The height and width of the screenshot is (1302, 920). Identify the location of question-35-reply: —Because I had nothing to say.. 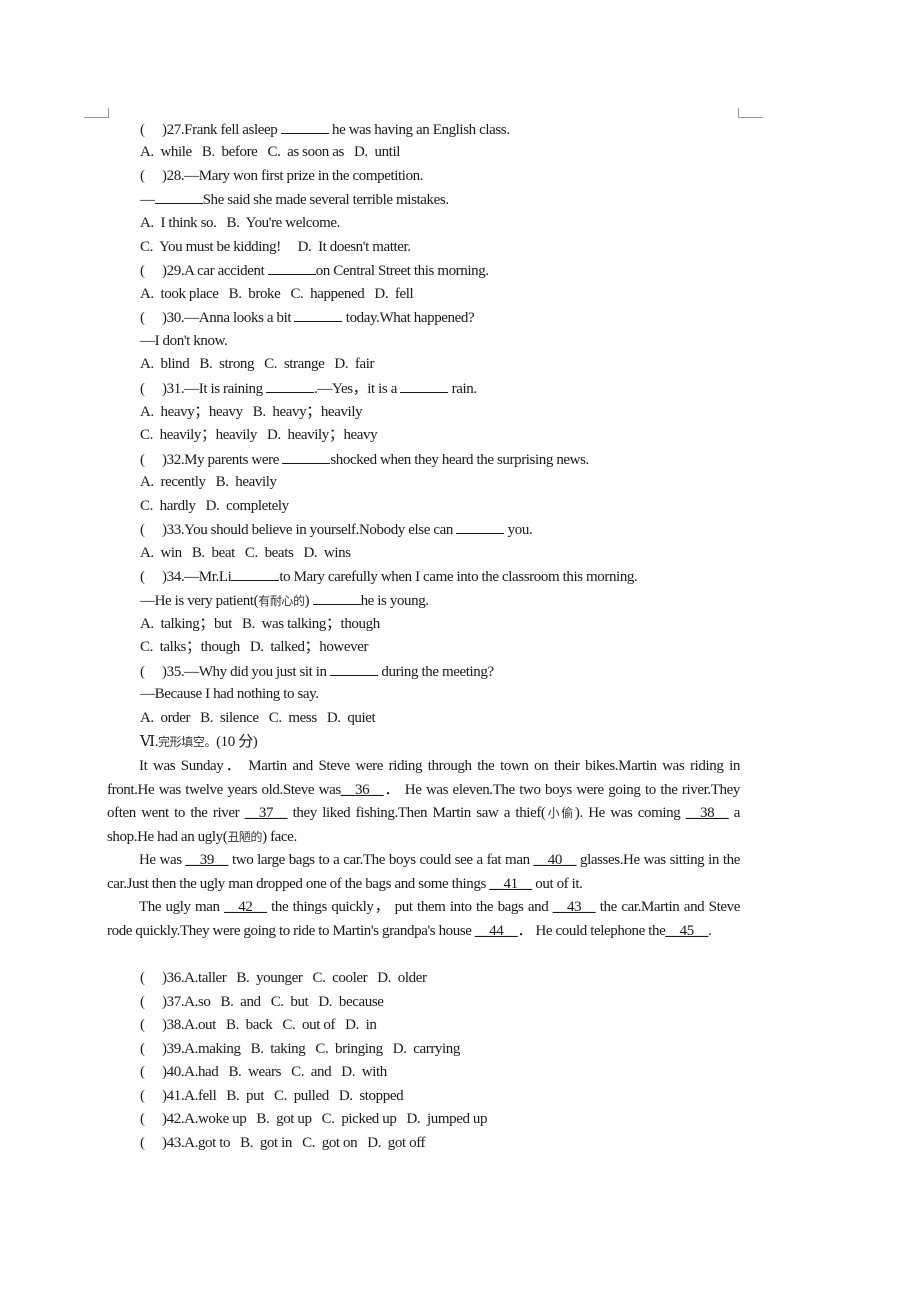
(229, 694).